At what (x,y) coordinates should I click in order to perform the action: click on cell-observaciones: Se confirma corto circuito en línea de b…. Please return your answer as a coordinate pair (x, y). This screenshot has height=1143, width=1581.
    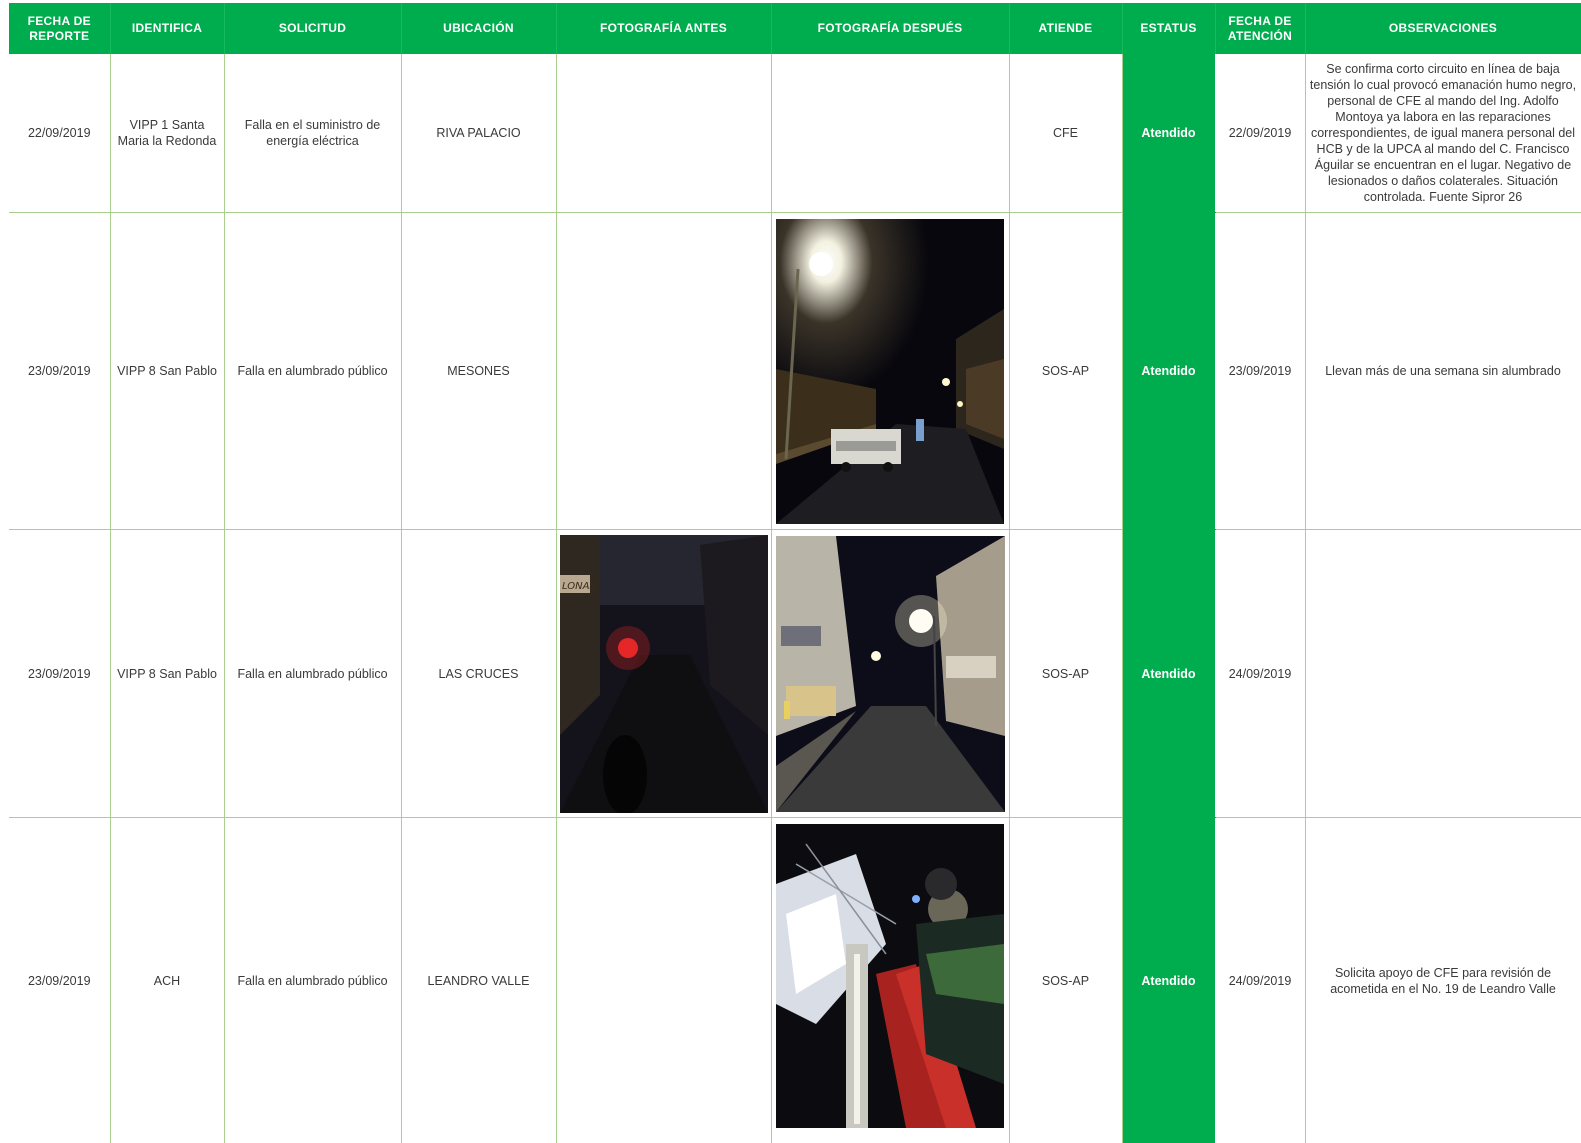
    Looking at the image, I should click on (1443, 133).